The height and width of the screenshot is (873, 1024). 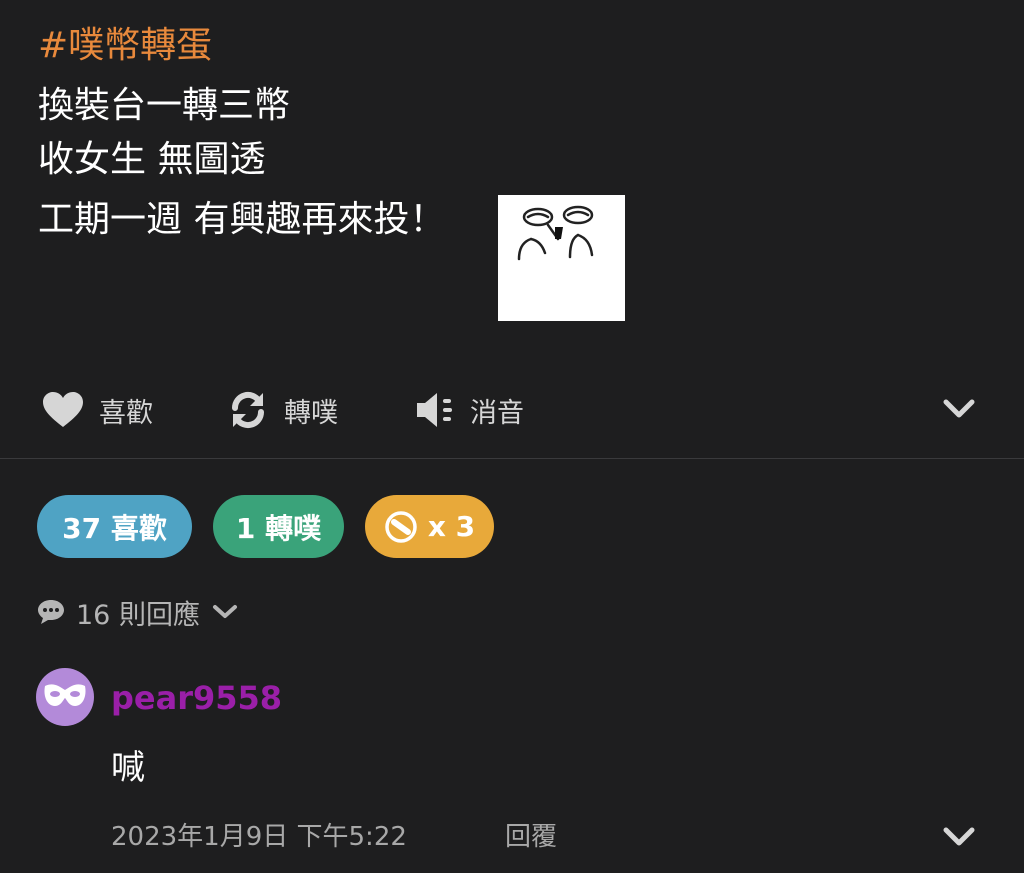 What do you see at coordinates (138, 615) in the screenshot?
I see `replies-count-label: 16 則回應` at bounding box center [138, 615].